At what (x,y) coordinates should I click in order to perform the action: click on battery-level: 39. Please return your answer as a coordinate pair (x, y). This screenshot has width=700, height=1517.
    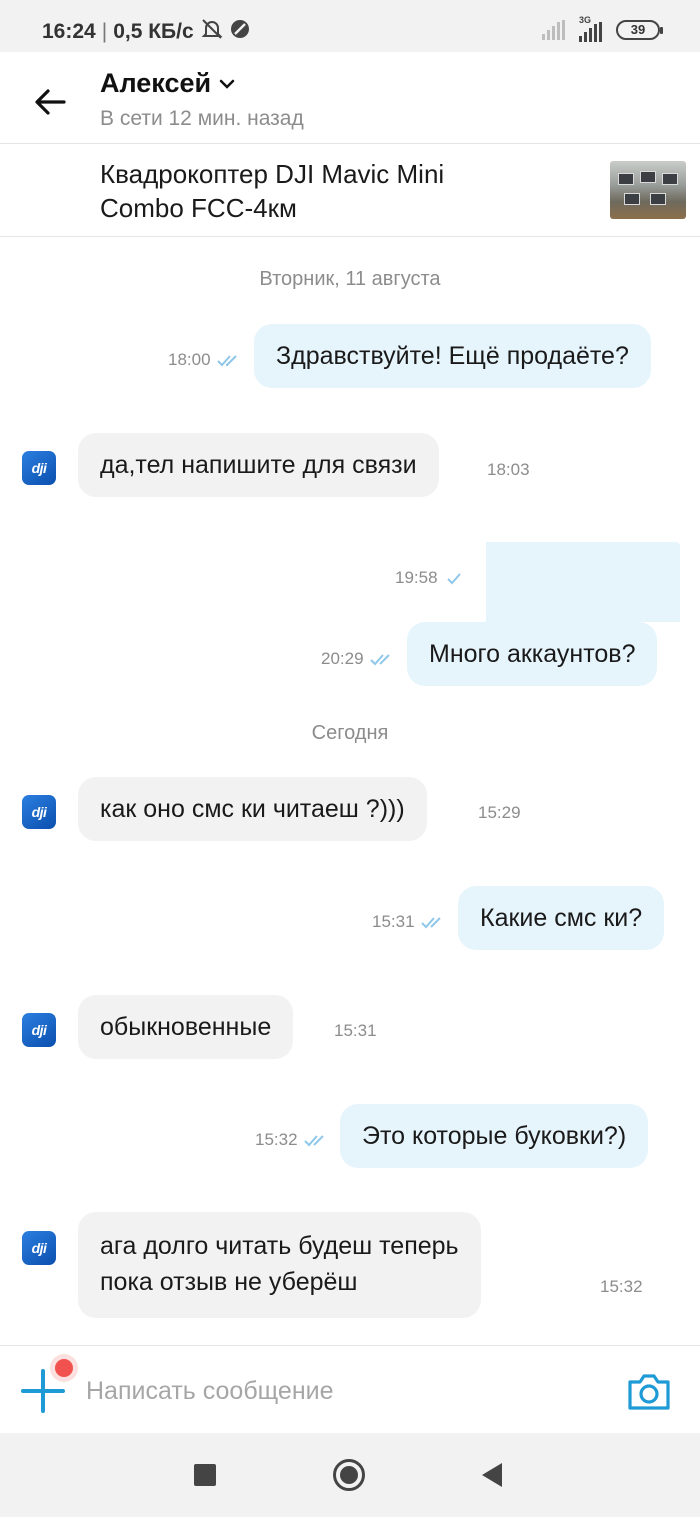
    Looking at the image, I should click on (638, 29).